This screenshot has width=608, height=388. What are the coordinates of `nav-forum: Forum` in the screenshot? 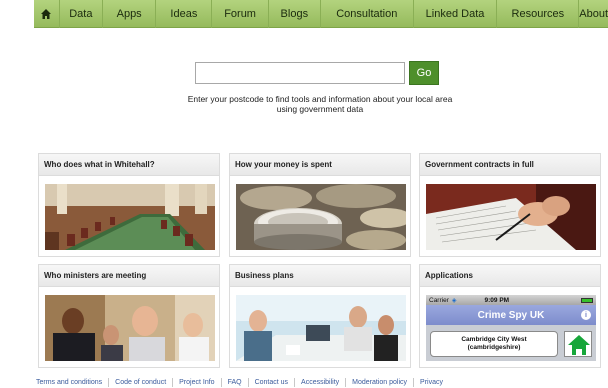 It's located at (240, 14).